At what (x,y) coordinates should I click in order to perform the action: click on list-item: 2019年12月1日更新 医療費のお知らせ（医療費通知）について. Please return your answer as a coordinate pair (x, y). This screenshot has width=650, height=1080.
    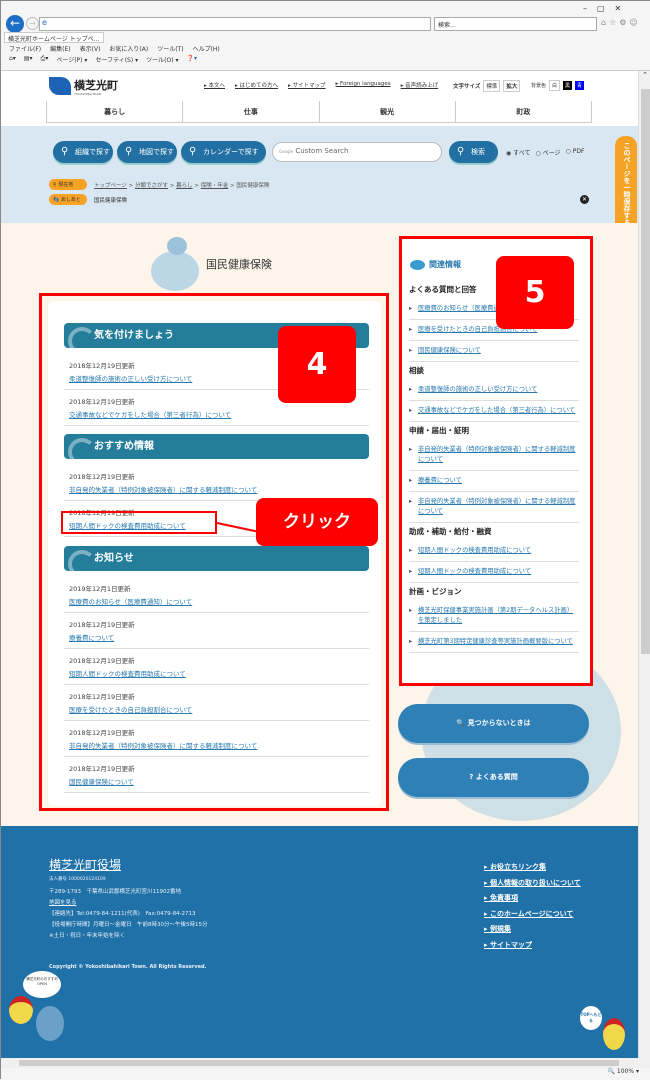
    Looking at the image, I should click on (216, 595).